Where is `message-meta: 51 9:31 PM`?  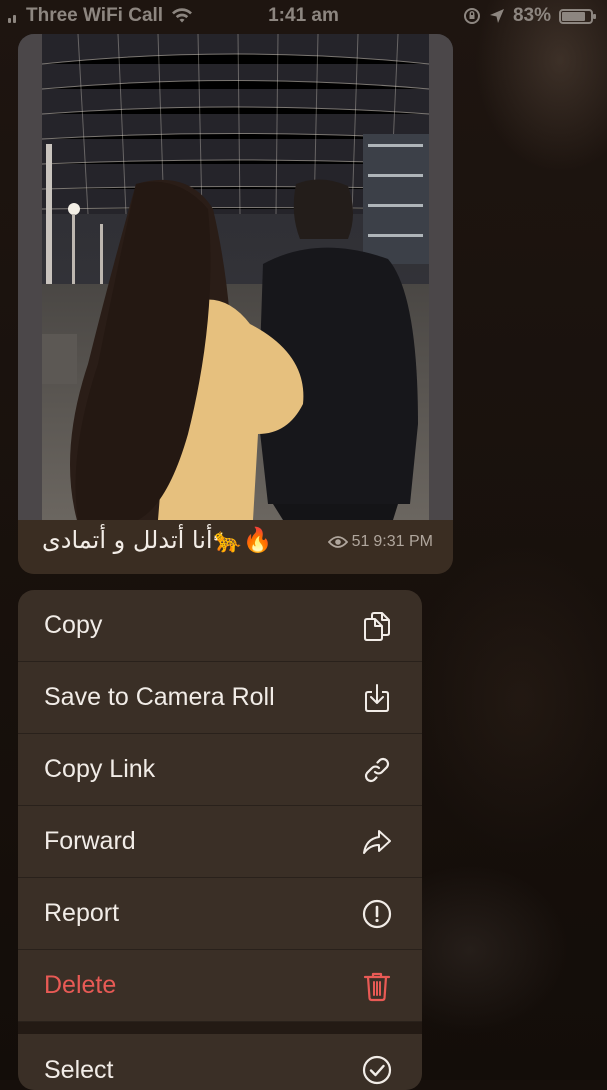 message-meta: 51 9:31 PM is located at coordinates (380, 542).